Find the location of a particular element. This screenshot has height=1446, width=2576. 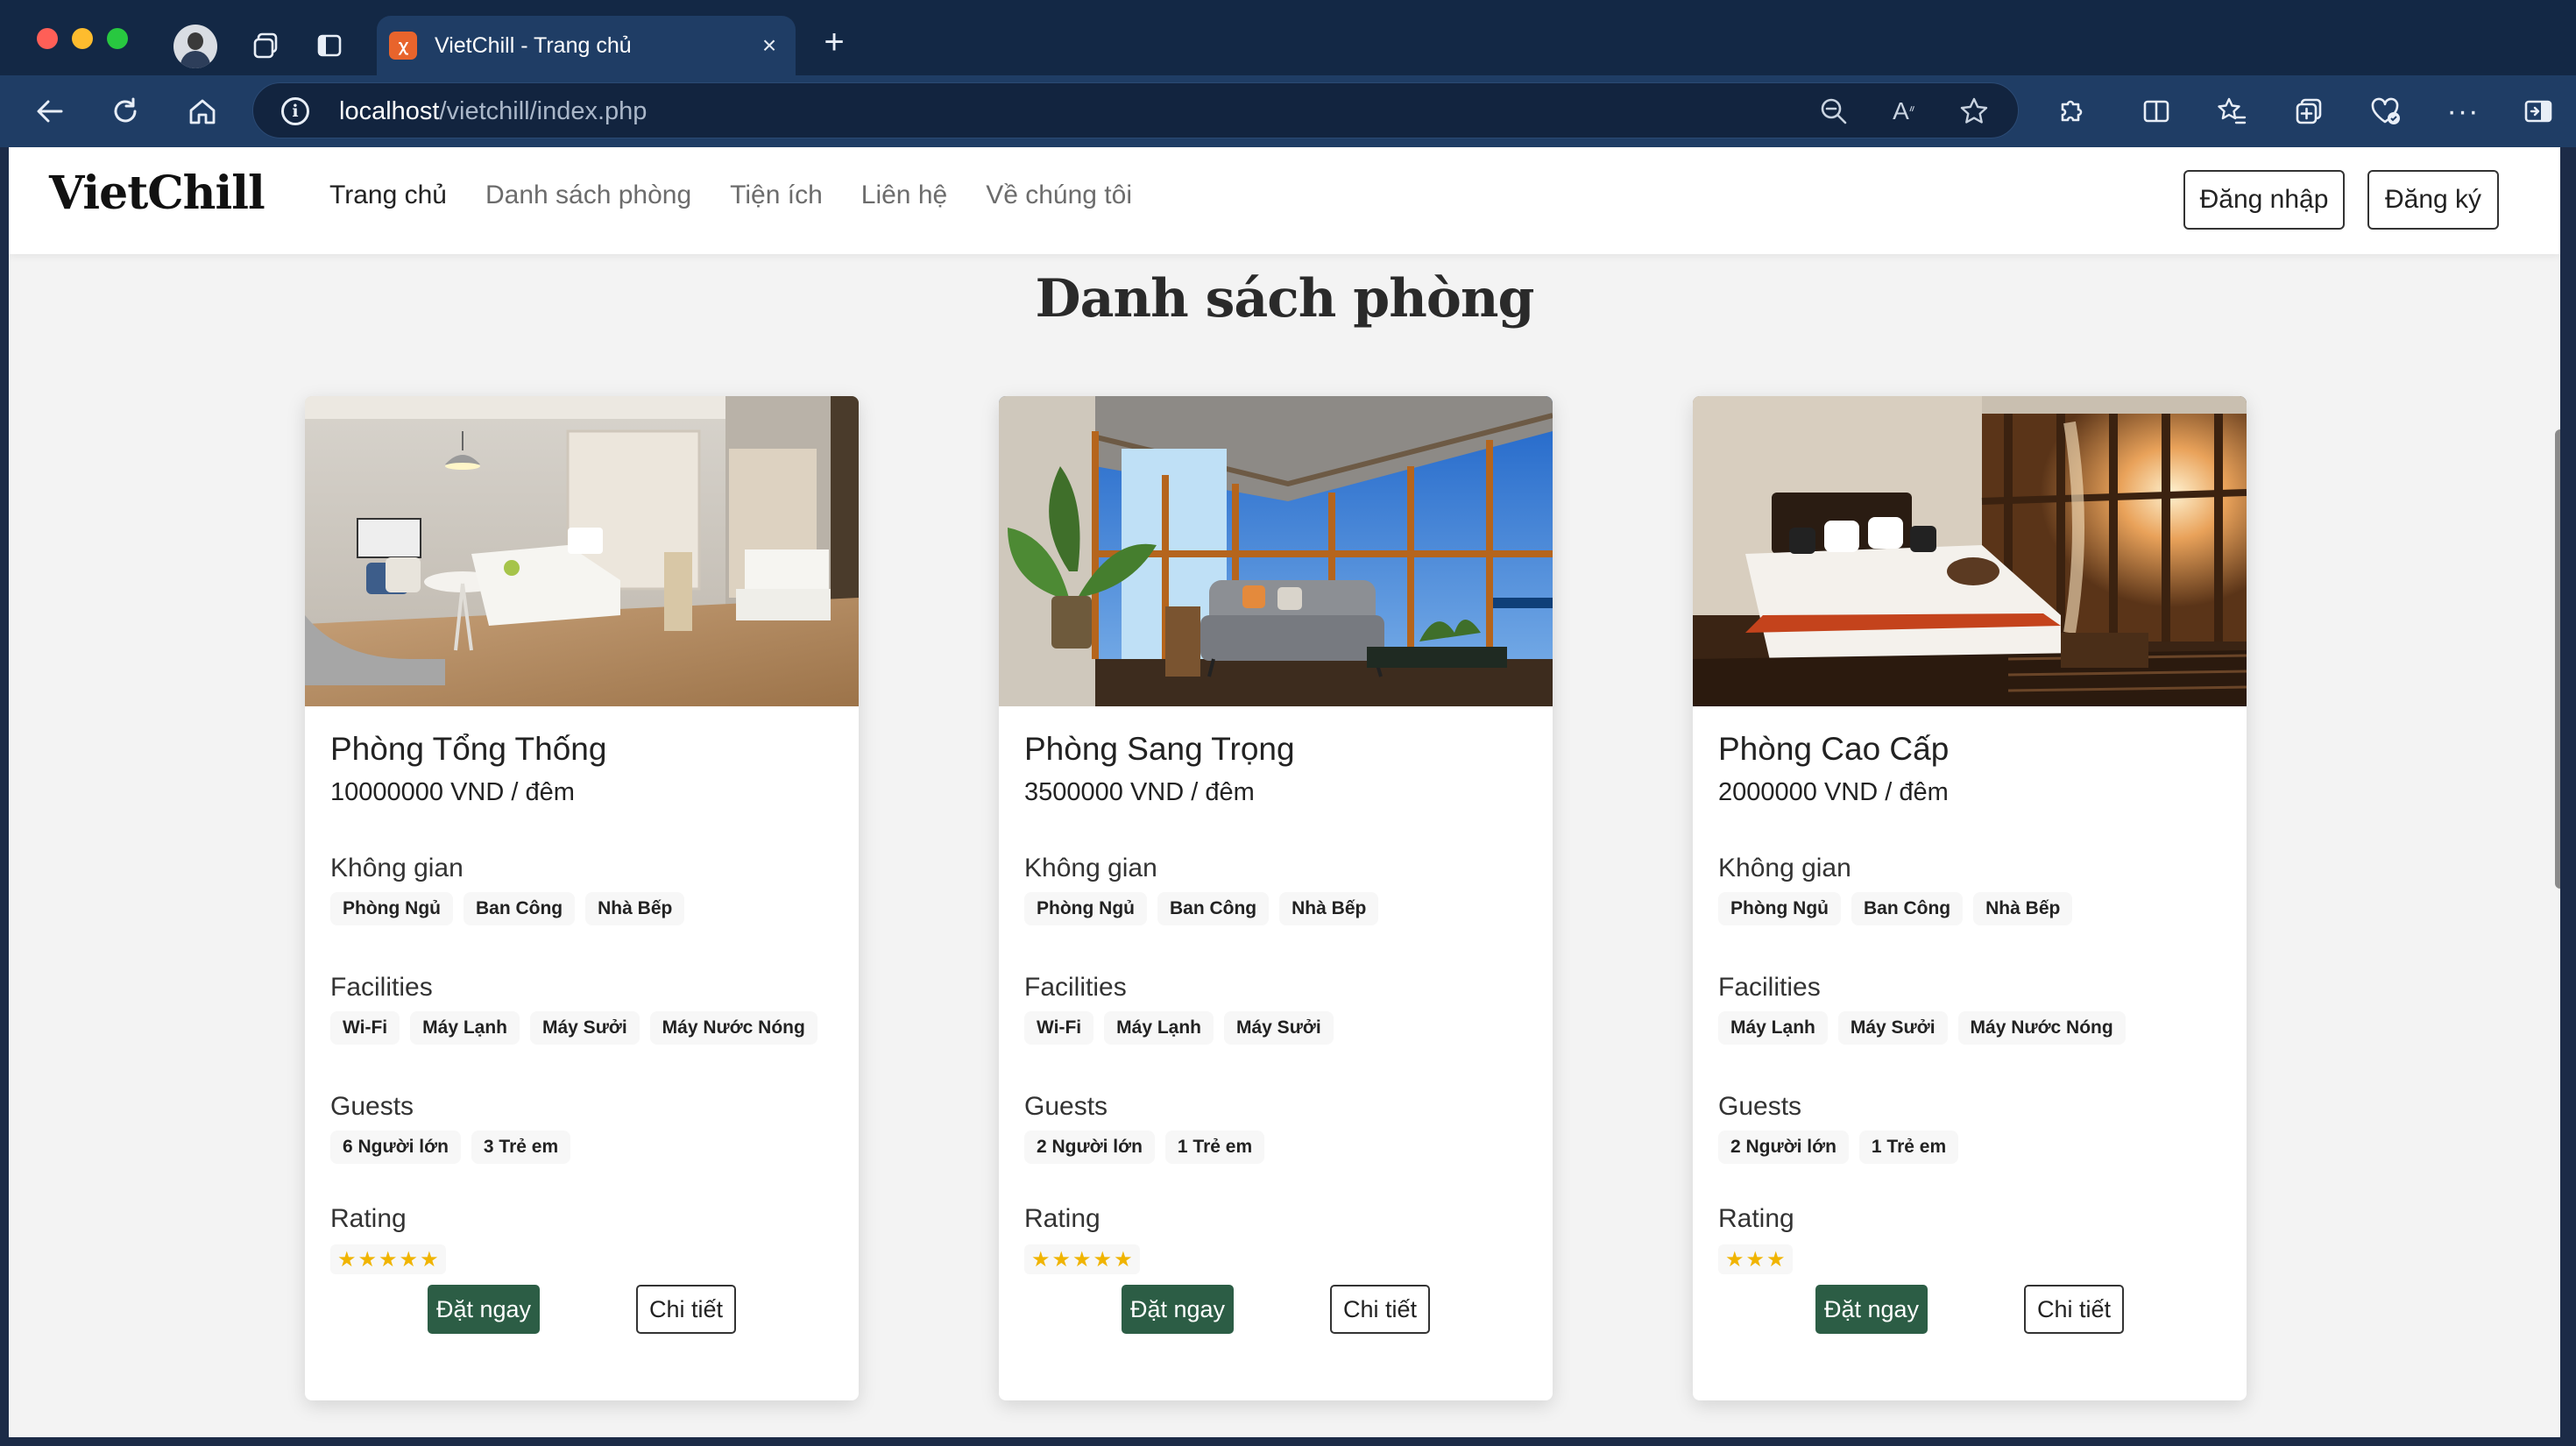

nav-link-contact: Liên hệ is located at coordinates (904, 195).